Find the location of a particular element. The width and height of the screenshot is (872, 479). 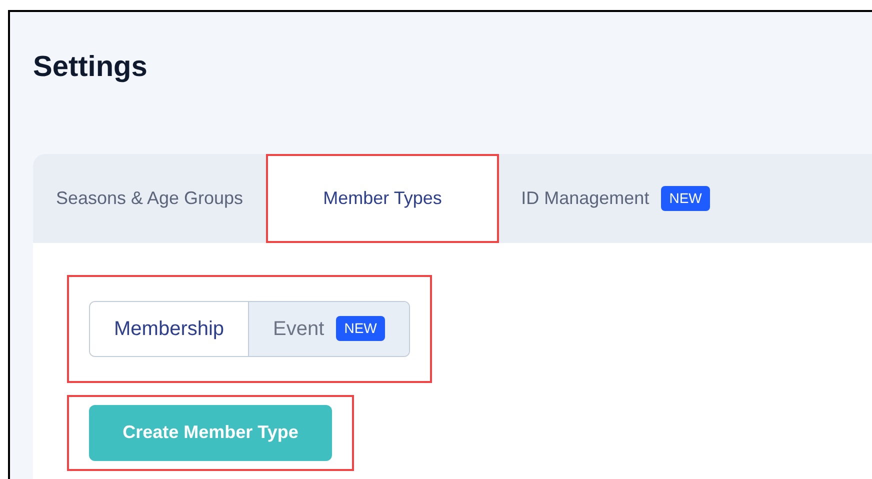

tab: ID Management NEW is located at coordinates (615, 198).